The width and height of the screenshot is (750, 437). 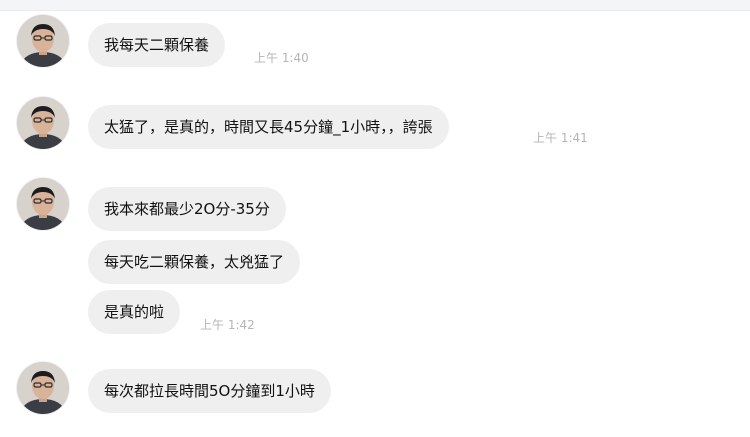 I want to click on message-bubble: 我本來都最少2O分-35分, so click(x=187, y=209).